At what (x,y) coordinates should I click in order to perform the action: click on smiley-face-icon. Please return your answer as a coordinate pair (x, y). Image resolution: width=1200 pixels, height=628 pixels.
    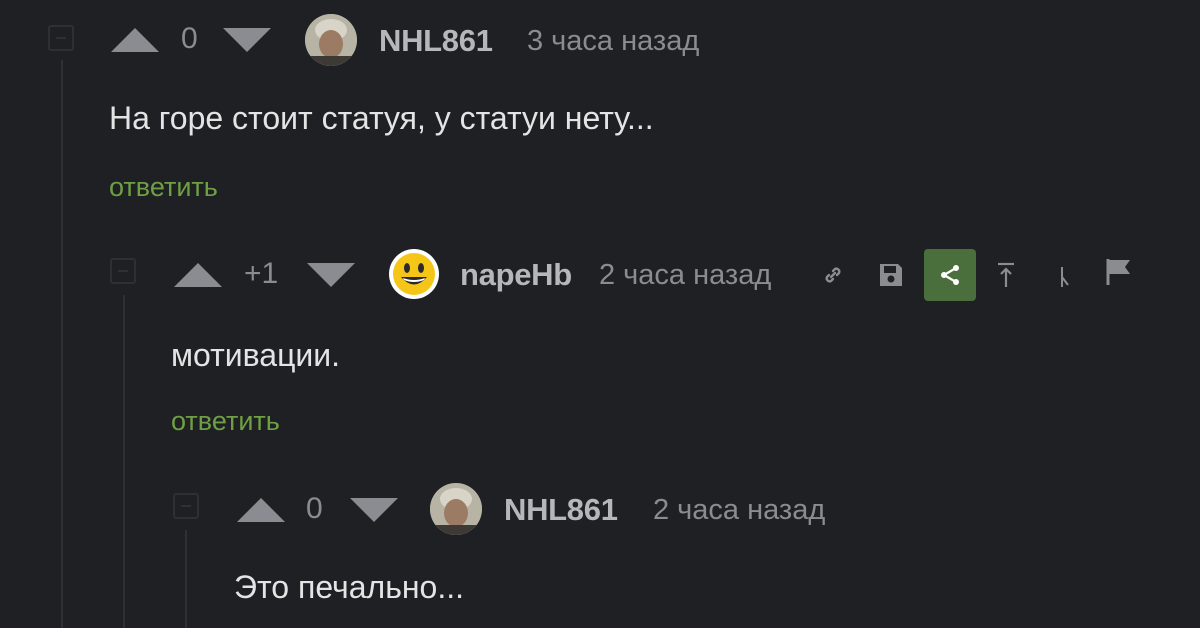
    Looking at the image, I should click on (414, 274).